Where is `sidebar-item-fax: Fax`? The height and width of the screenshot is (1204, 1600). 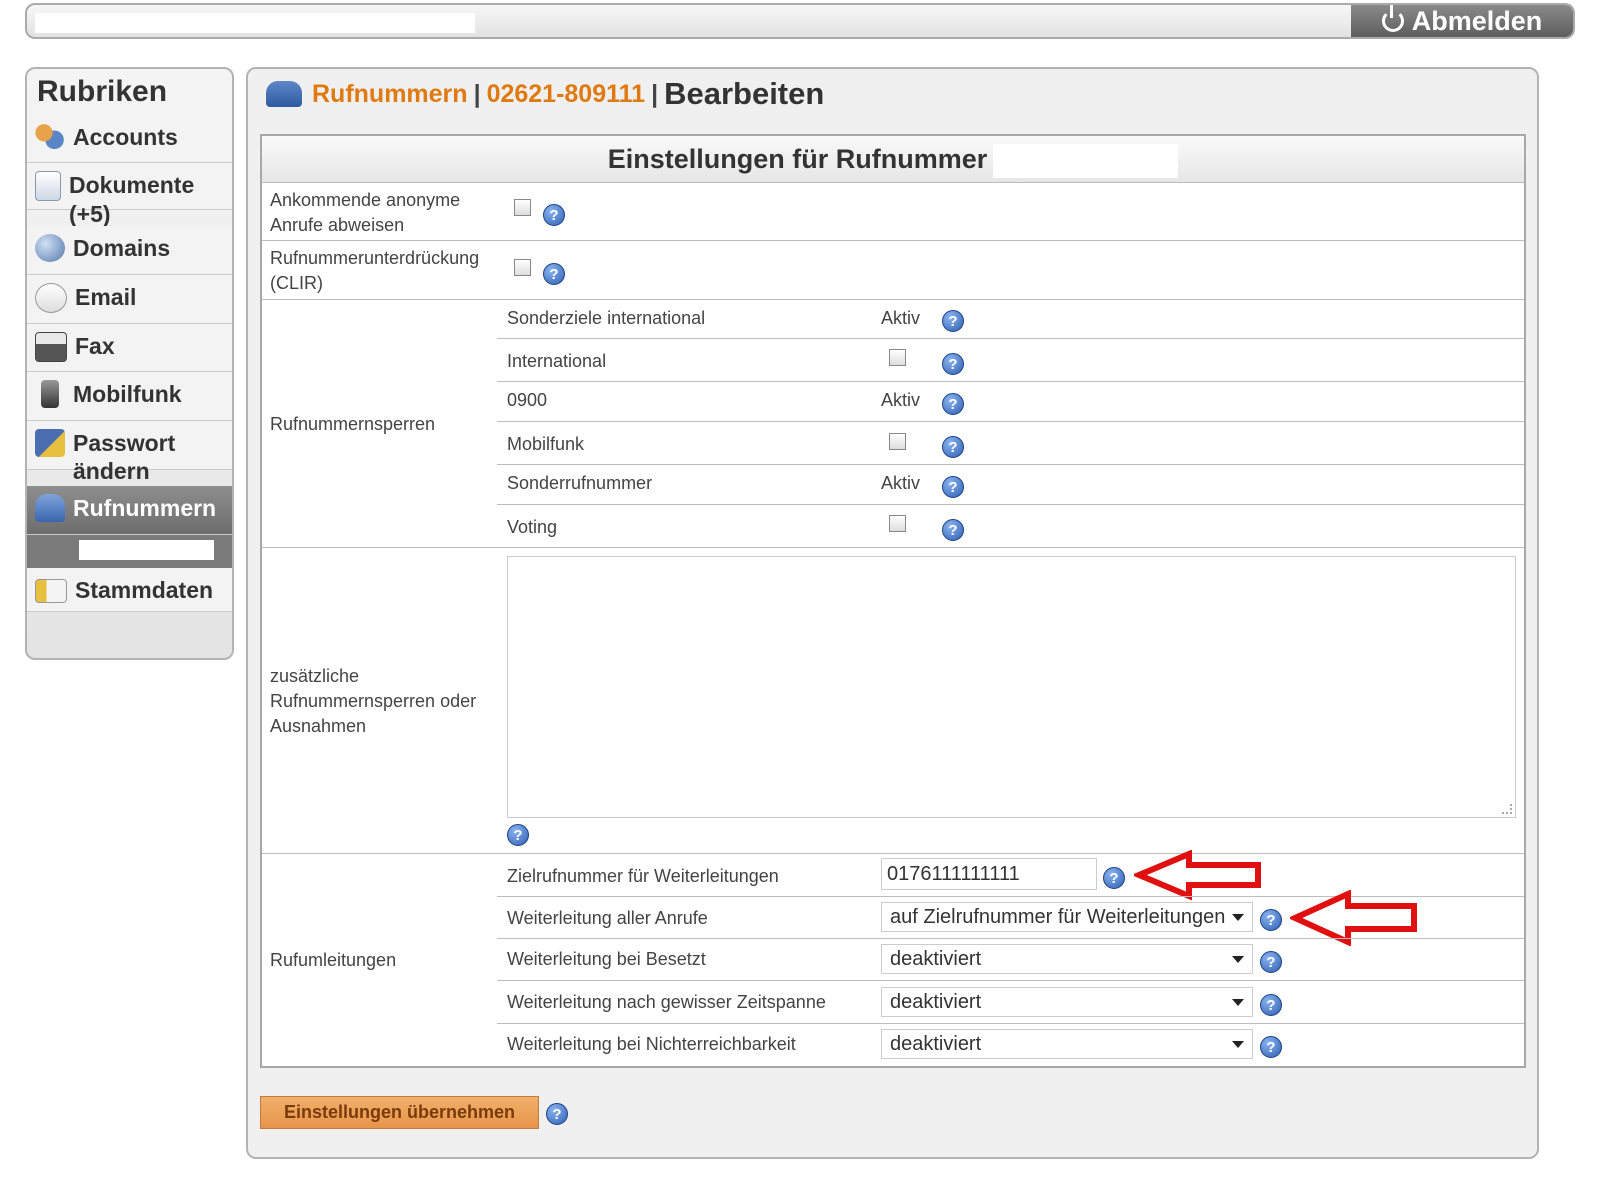
sidebar-item-fax: Fax is located at coordinates (129, 348).